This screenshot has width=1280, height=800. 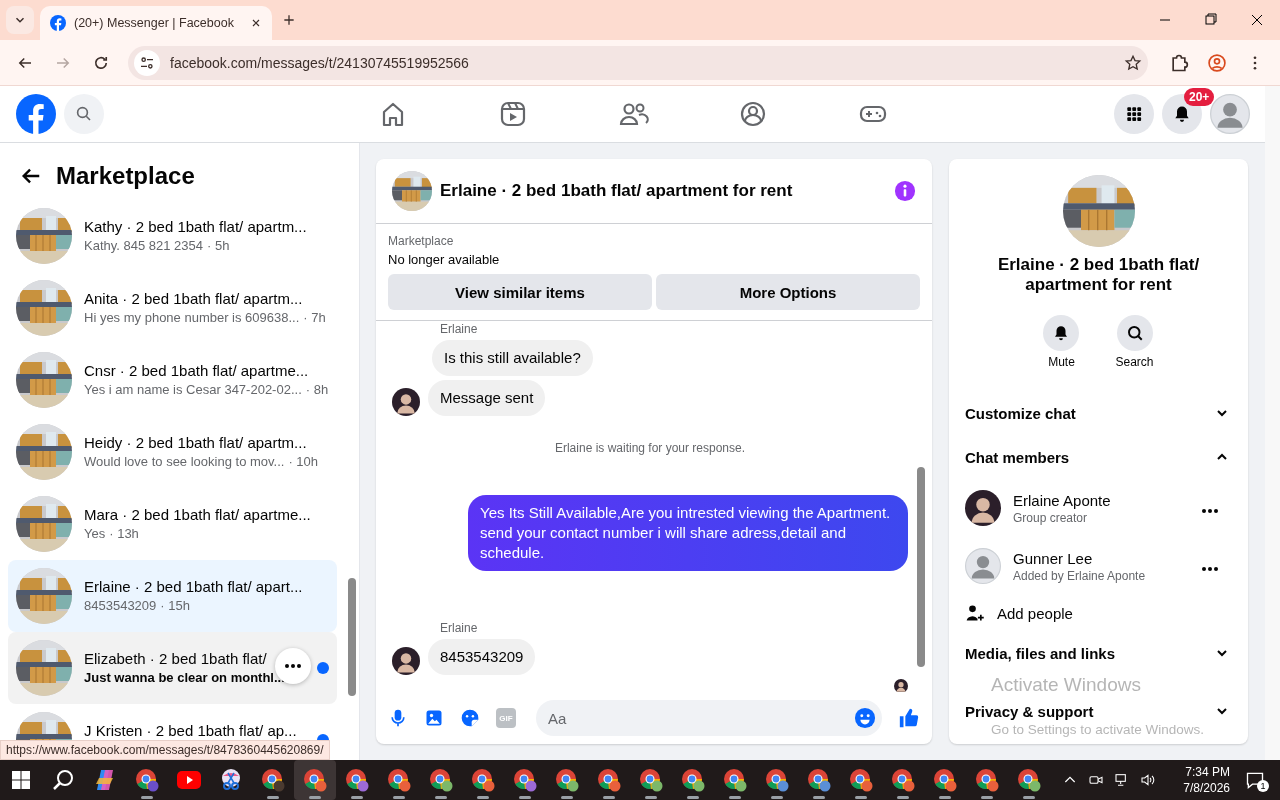 What do you see at coordinates (95, 534) in the screenshot?
I see `message-preview: Yes` at bounding box center [95, 534].